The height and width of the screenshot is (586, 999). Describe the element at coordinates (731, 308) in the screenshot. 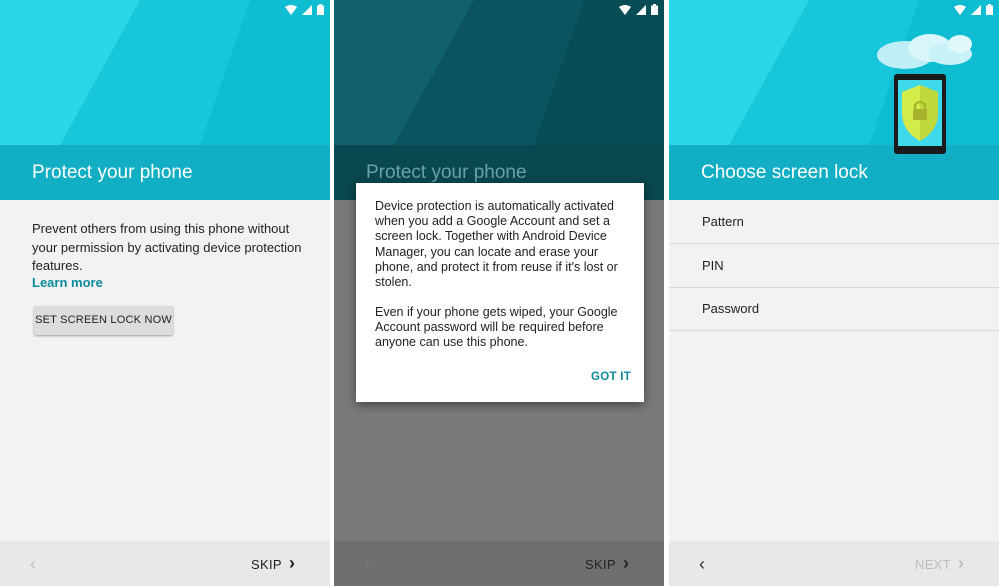

I see `option-label: Password` at that location.